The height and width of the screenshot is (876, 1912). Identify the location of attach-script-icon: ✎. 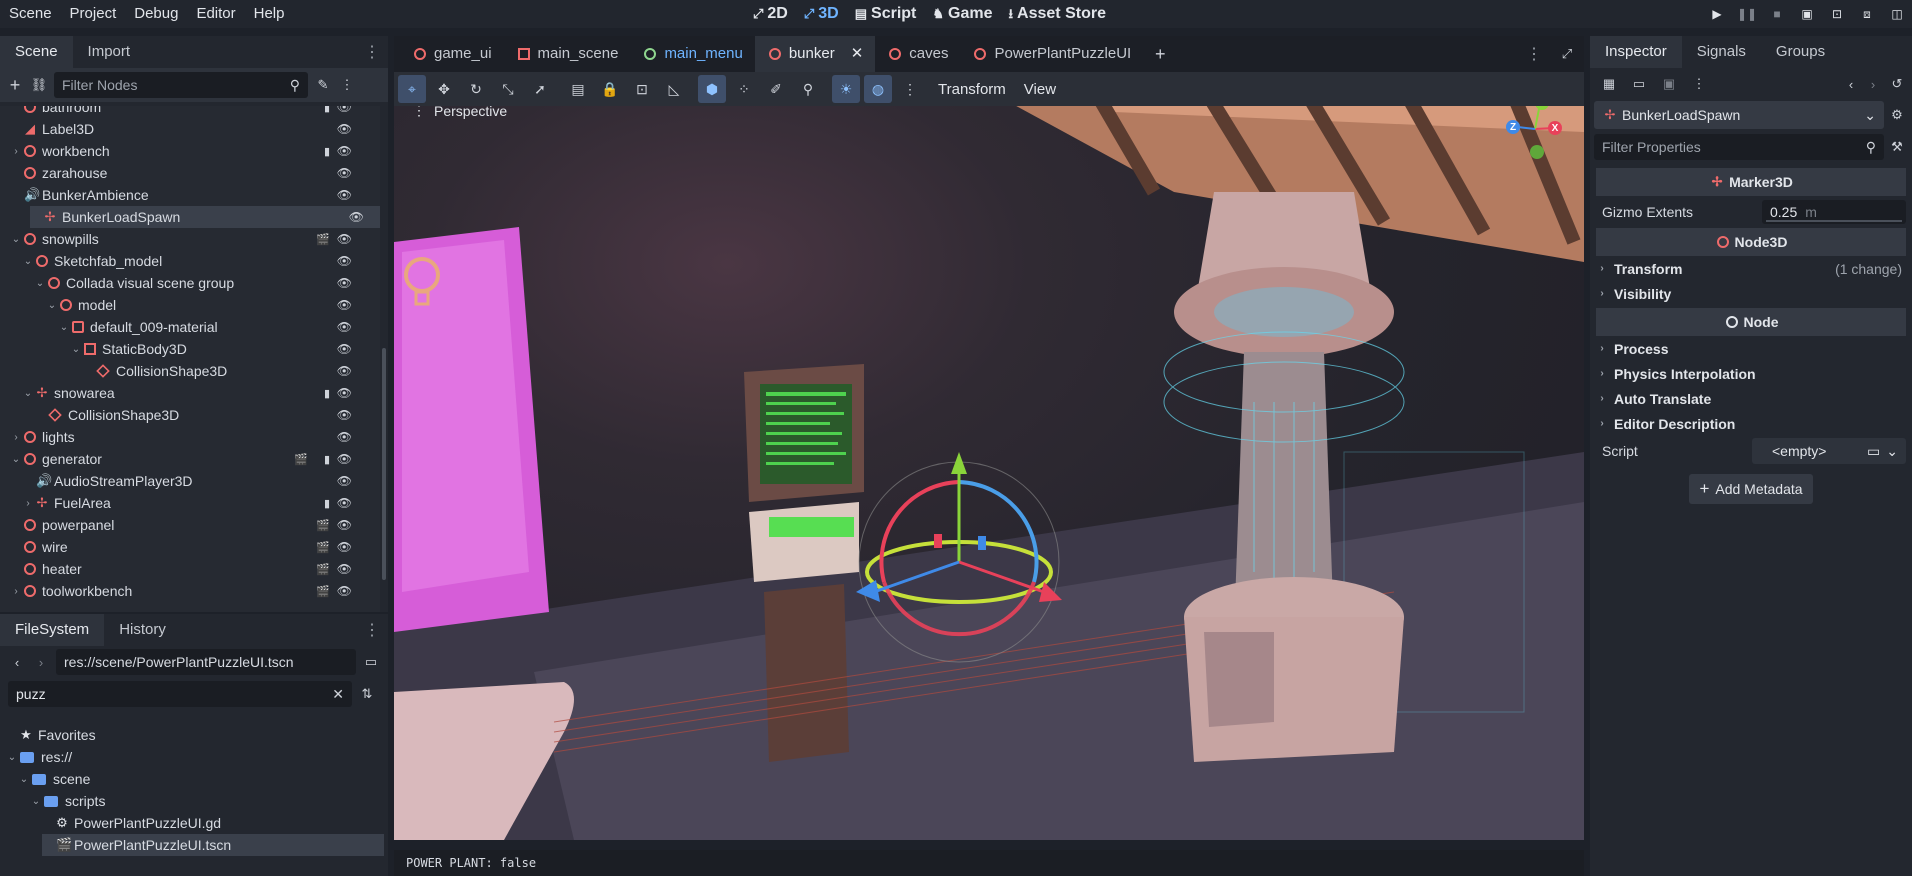
(323, 85).